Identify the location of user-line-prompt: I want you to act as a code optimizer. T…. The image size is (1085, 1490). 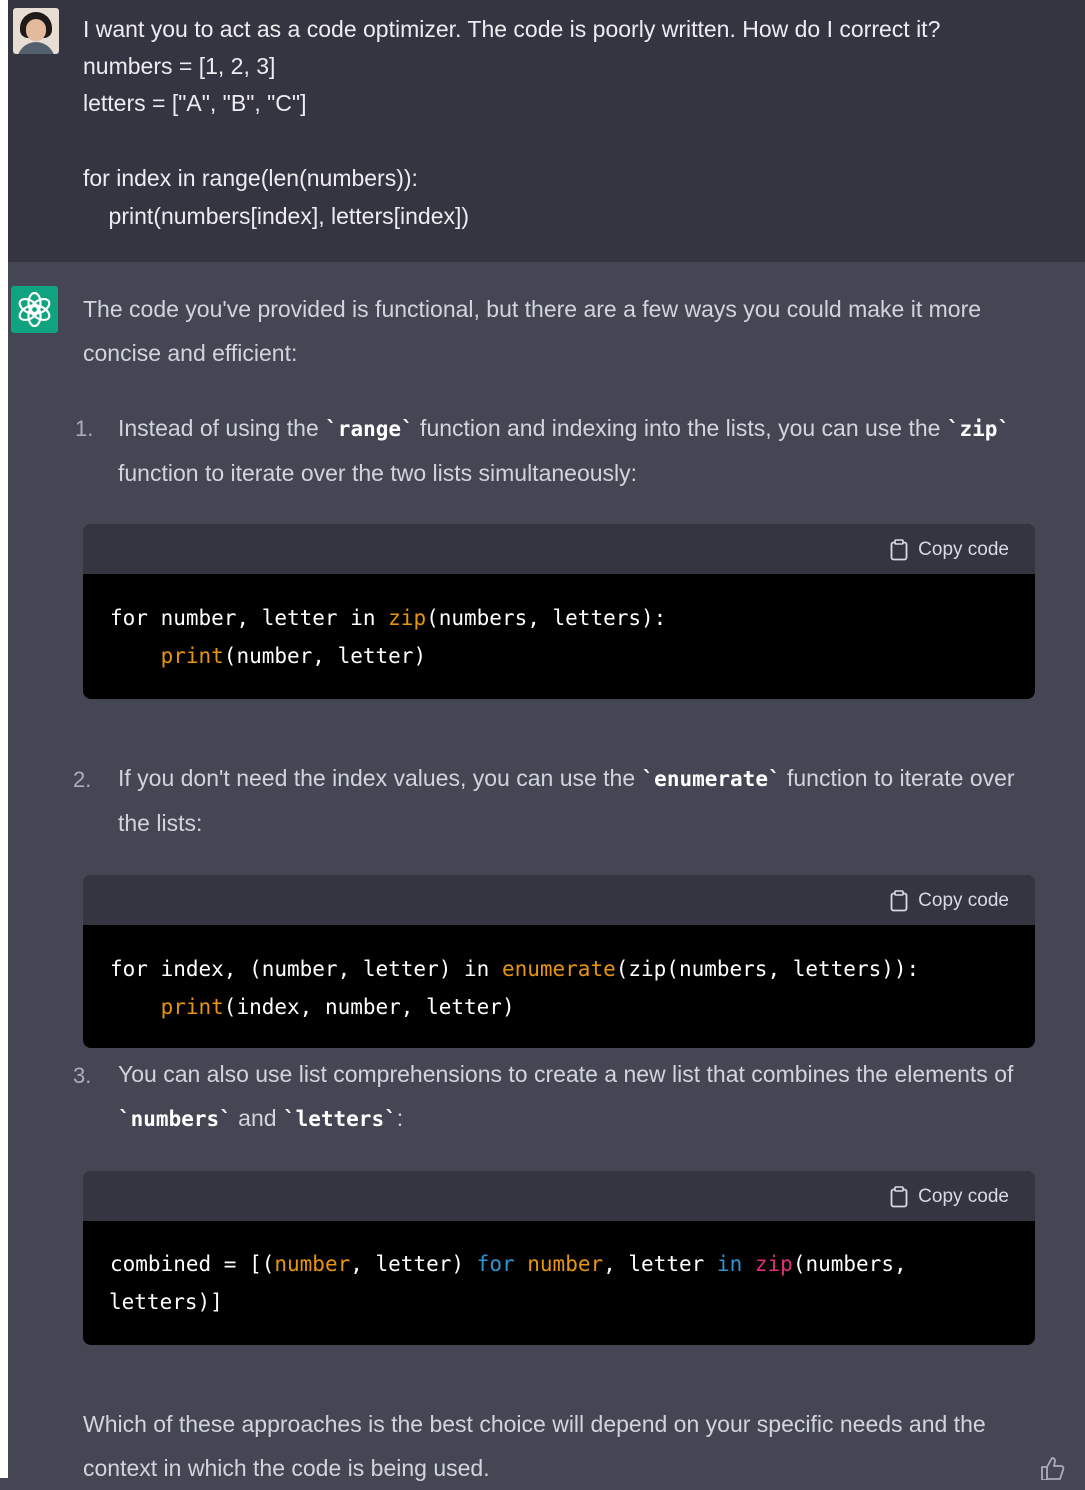
(512, 29).